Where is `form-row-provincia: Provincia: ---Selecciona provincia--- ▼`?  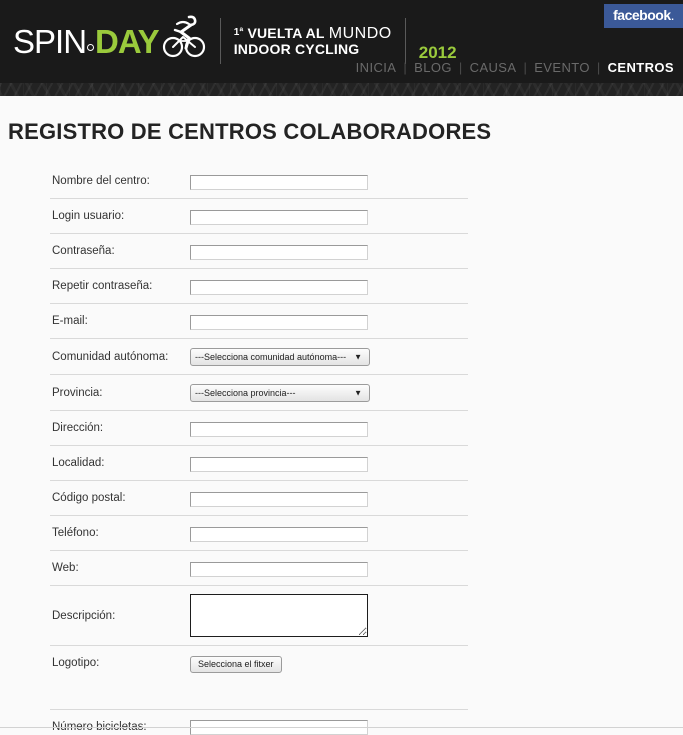 form-row-provincia: Provincia: ---Selecciona provincia--- ▼ is located at coordinates (259, 393).